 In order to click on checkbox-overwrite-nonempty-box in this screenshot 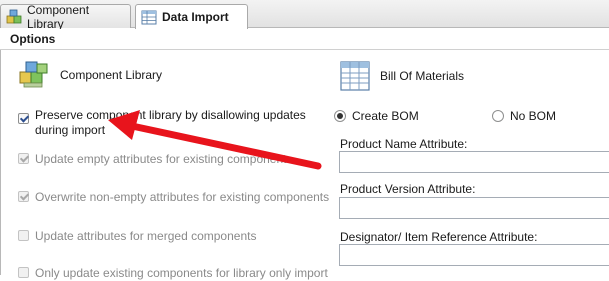, I will do `click(23, 196)`.